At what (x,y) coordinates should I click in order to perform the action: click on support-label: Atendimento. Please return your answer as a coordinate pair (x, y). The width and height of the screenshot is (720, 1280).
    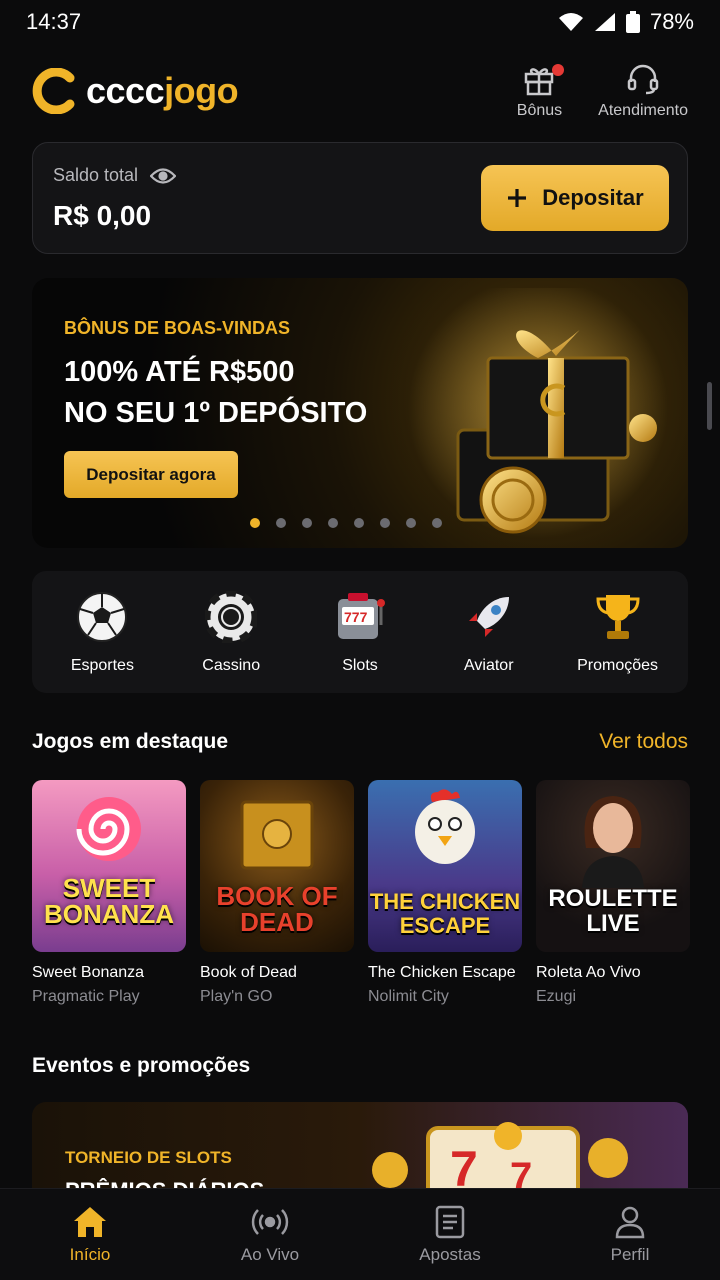
    Looking at the image, I should click on (643, 110).